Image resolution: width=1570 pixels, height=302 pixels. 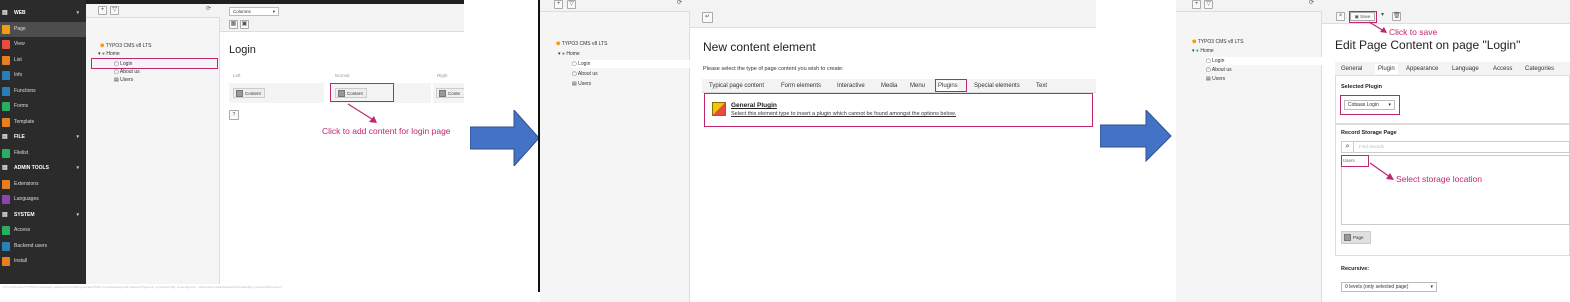 What do you see at coordinates (43, 75) in the screenshot?
I see `module-info: Info` at bounding box center [43, 75].